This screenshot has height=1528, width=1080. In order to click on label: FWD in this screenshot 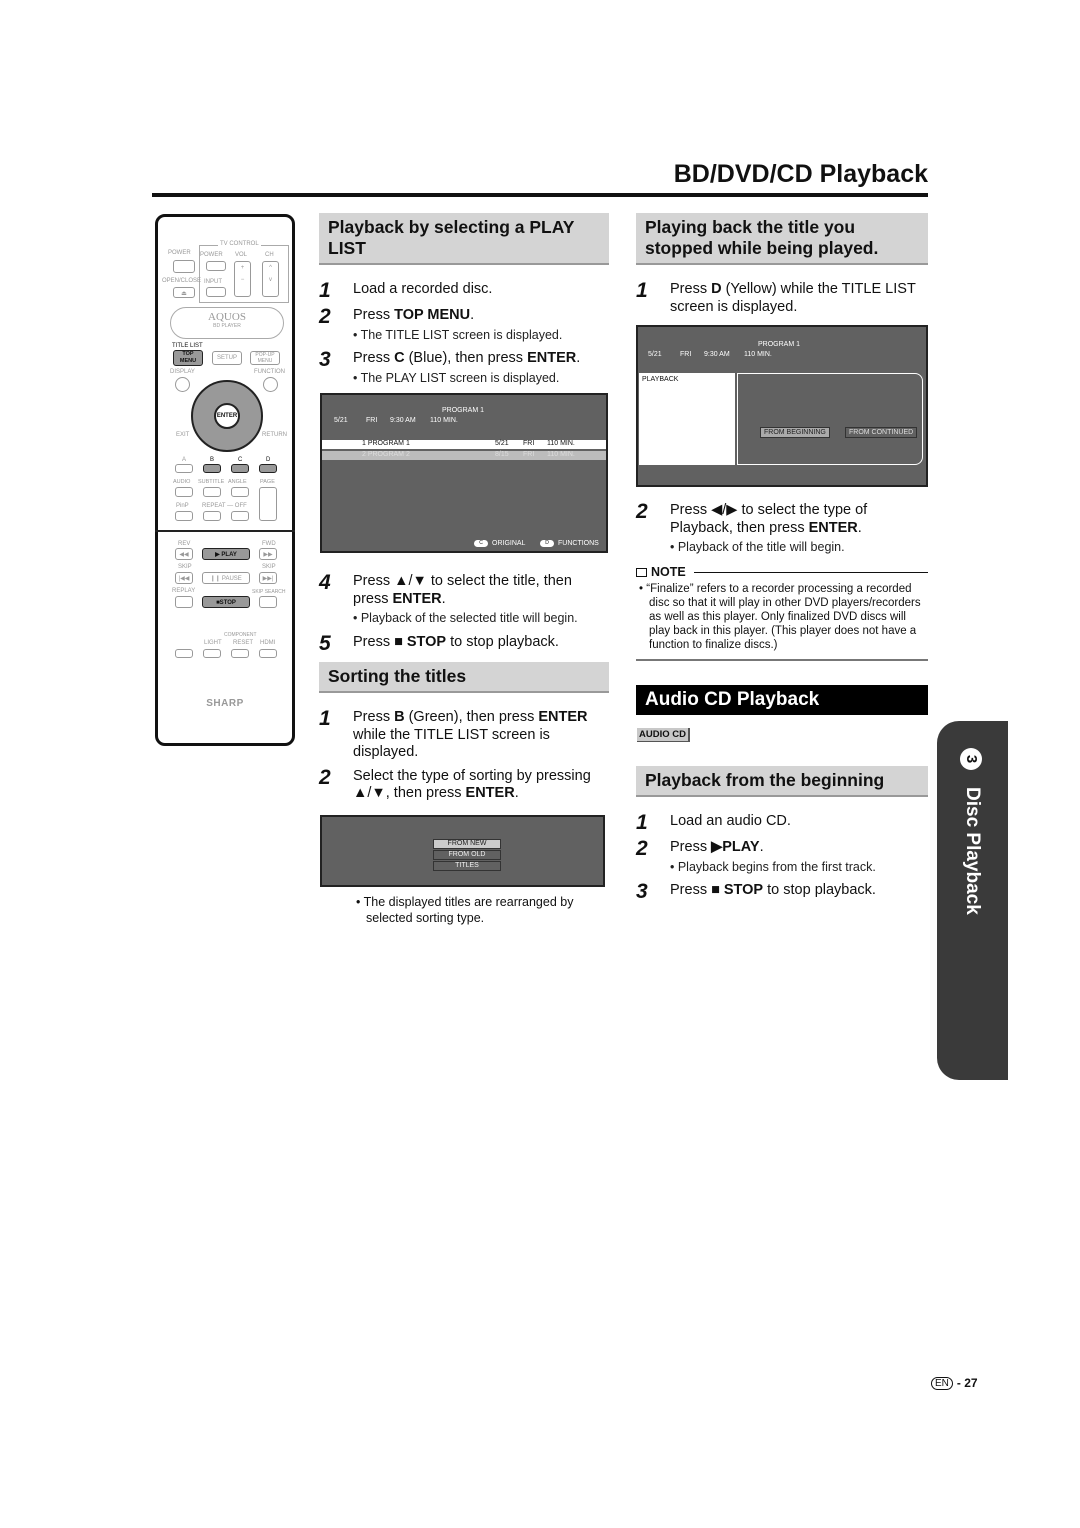, I will do `click(269, 544)`.